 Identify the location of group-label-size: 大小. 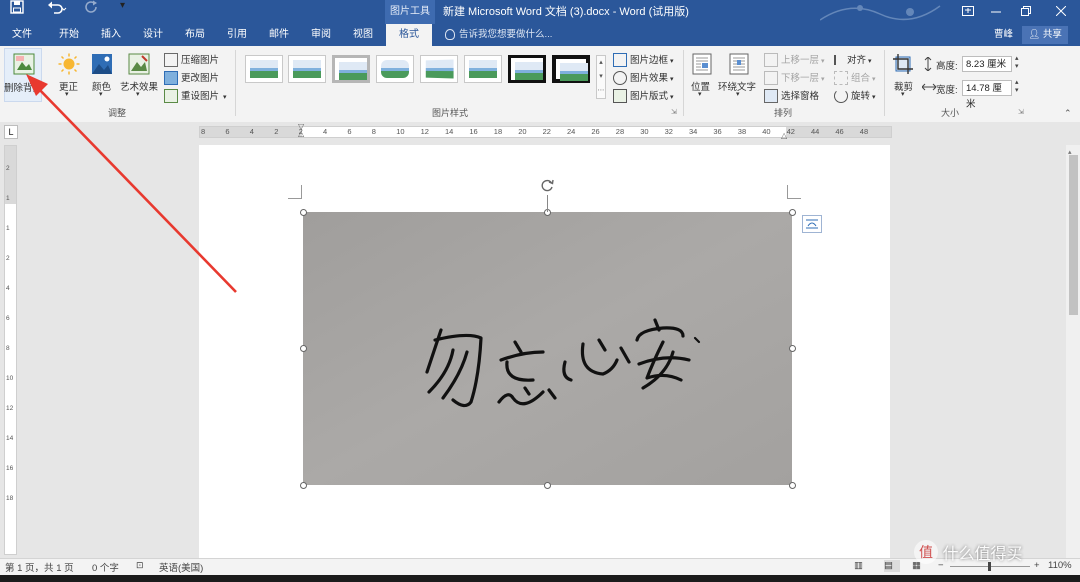
(949, 113).